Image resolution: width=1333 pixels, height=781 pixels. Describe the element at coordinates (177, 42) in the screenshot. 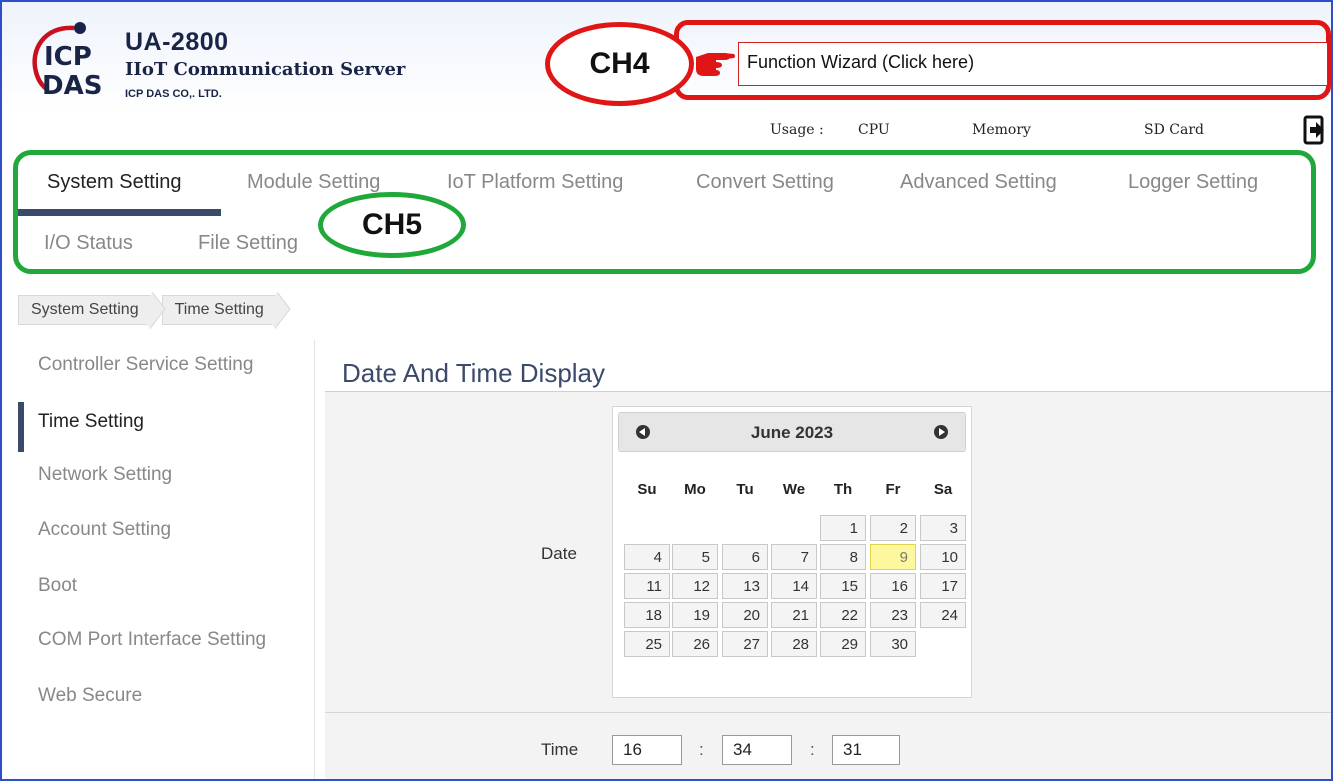

I see `product-name: UA-2800` at that location.